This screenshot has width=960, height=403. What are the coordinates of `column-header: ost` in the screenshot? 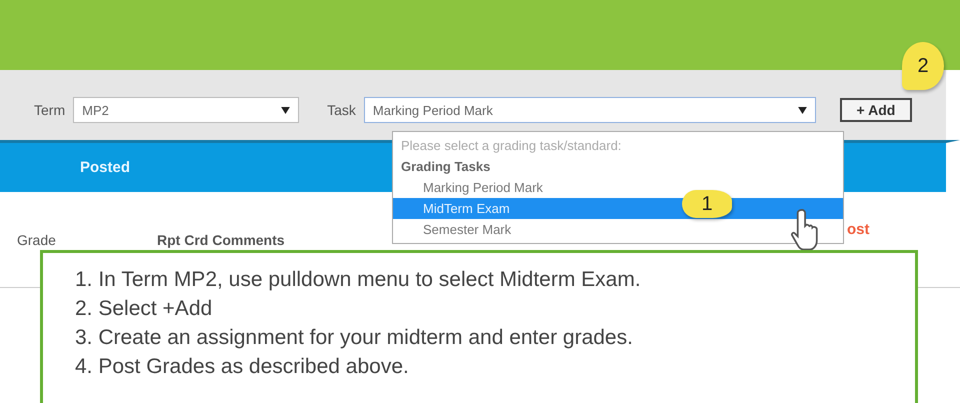 It's located at (858, 229).